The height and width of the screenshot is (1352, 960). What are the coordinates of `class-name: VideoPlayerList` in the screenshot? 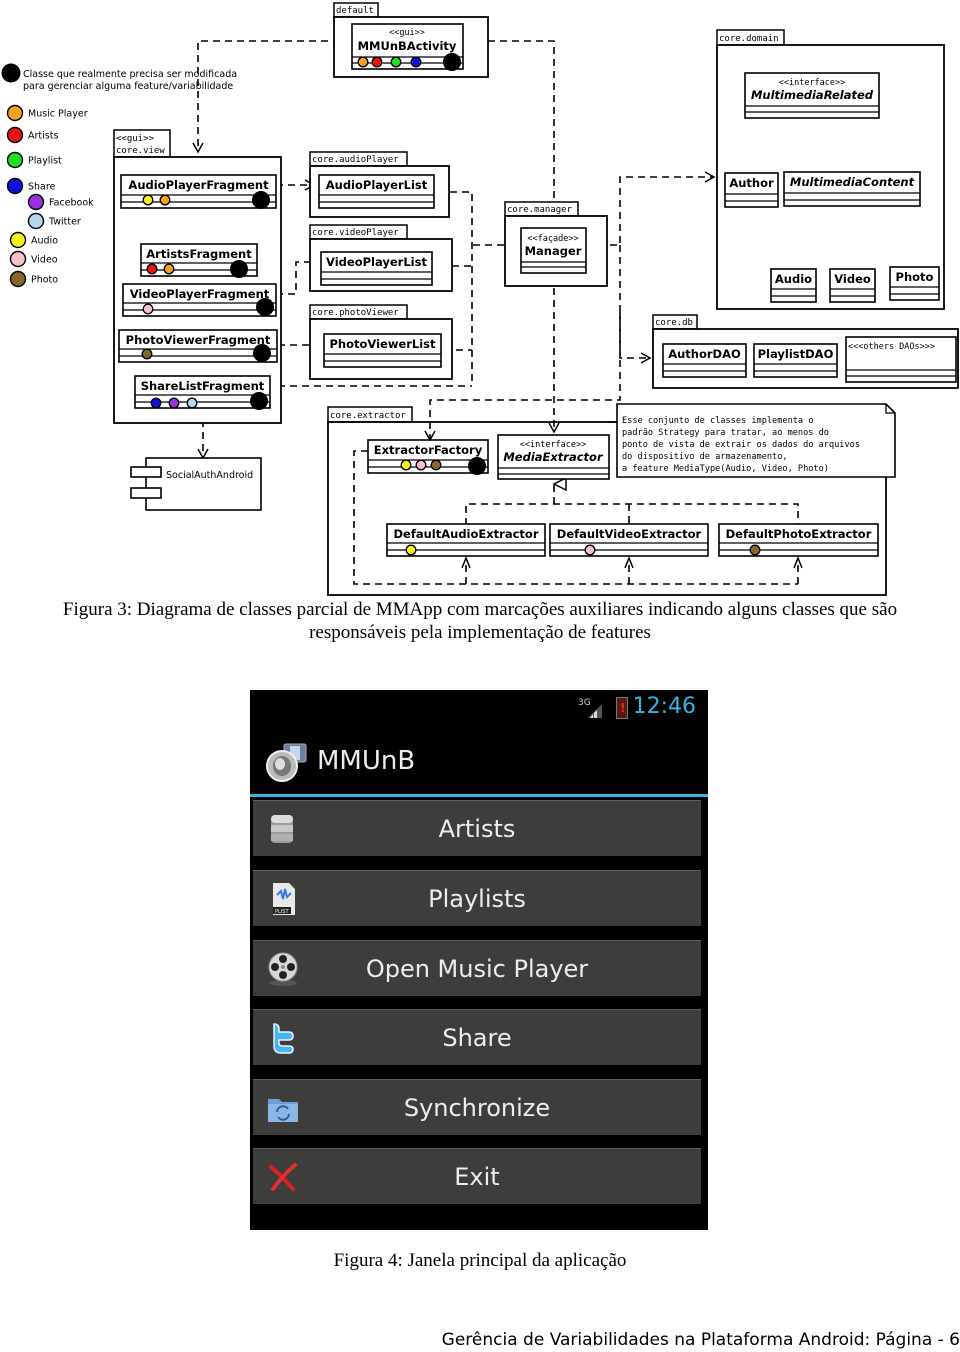 It's located at (376, 262).